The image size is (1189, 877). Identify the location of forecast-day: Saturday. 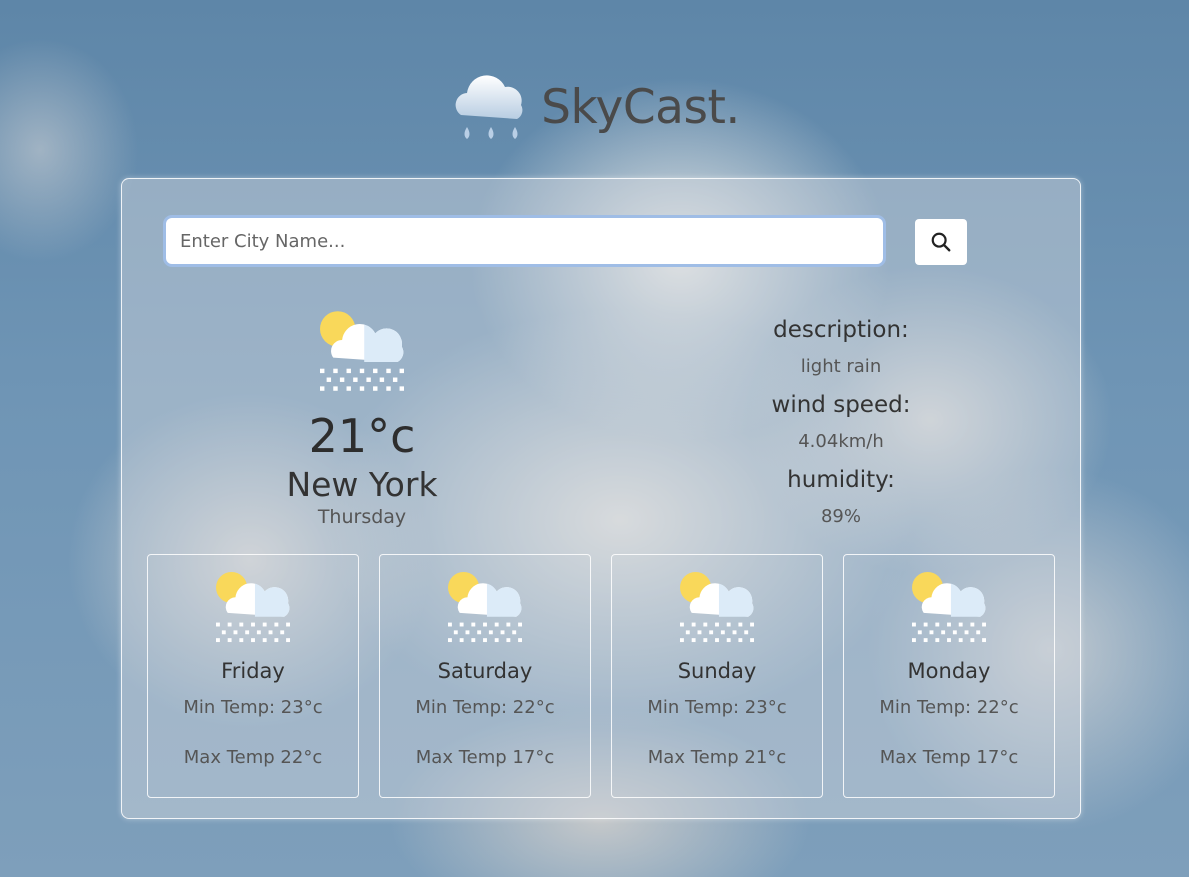
(485, 671).